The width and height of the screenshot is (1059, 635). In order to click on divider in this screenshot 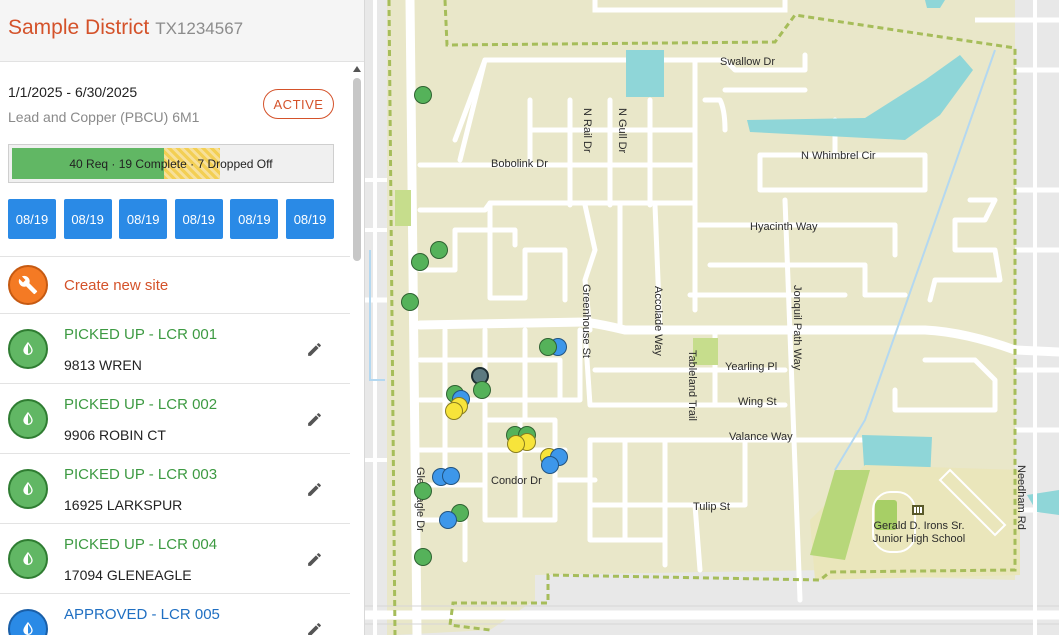, I will do `click(175, 256)`.